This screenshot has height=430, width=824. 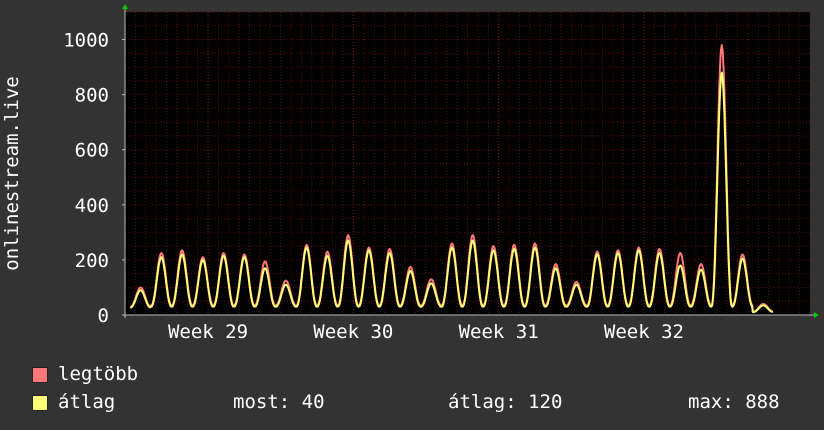 I want to click on legend-row-max: legtöbb, so click(x=412, y=375).